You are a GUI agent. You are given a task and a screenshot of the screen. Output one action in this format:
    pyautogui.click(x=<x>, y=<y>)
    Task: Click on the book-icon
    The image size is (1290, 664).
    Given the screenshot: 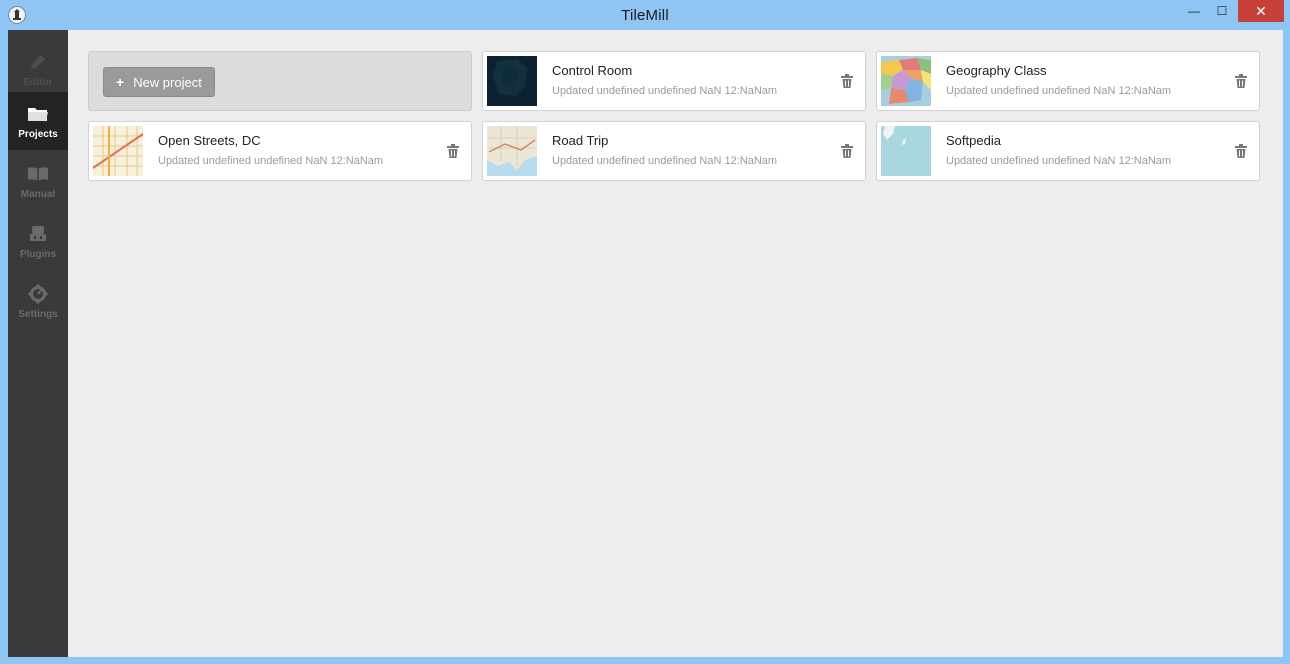 What is the action you would take?
    pyautogui.click(x=38, y=174)
    